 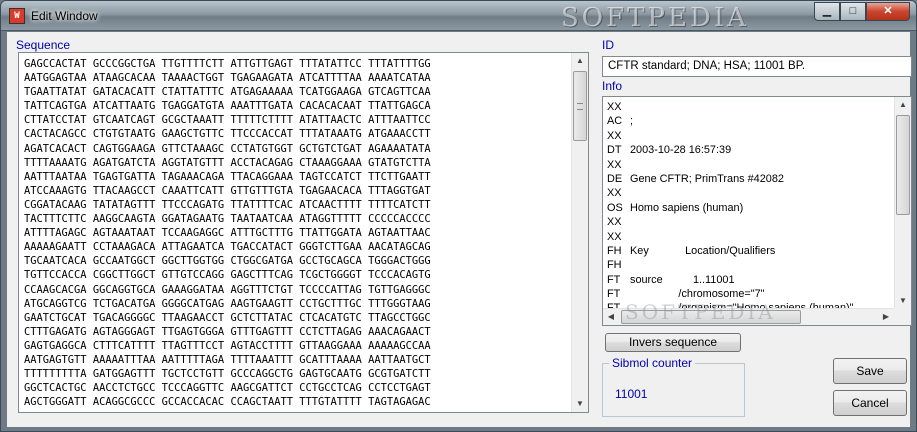 What do you see at coordinates (632, 121) in the screenshot?
I see `info-value: ;` at bounding box center [632, 121].